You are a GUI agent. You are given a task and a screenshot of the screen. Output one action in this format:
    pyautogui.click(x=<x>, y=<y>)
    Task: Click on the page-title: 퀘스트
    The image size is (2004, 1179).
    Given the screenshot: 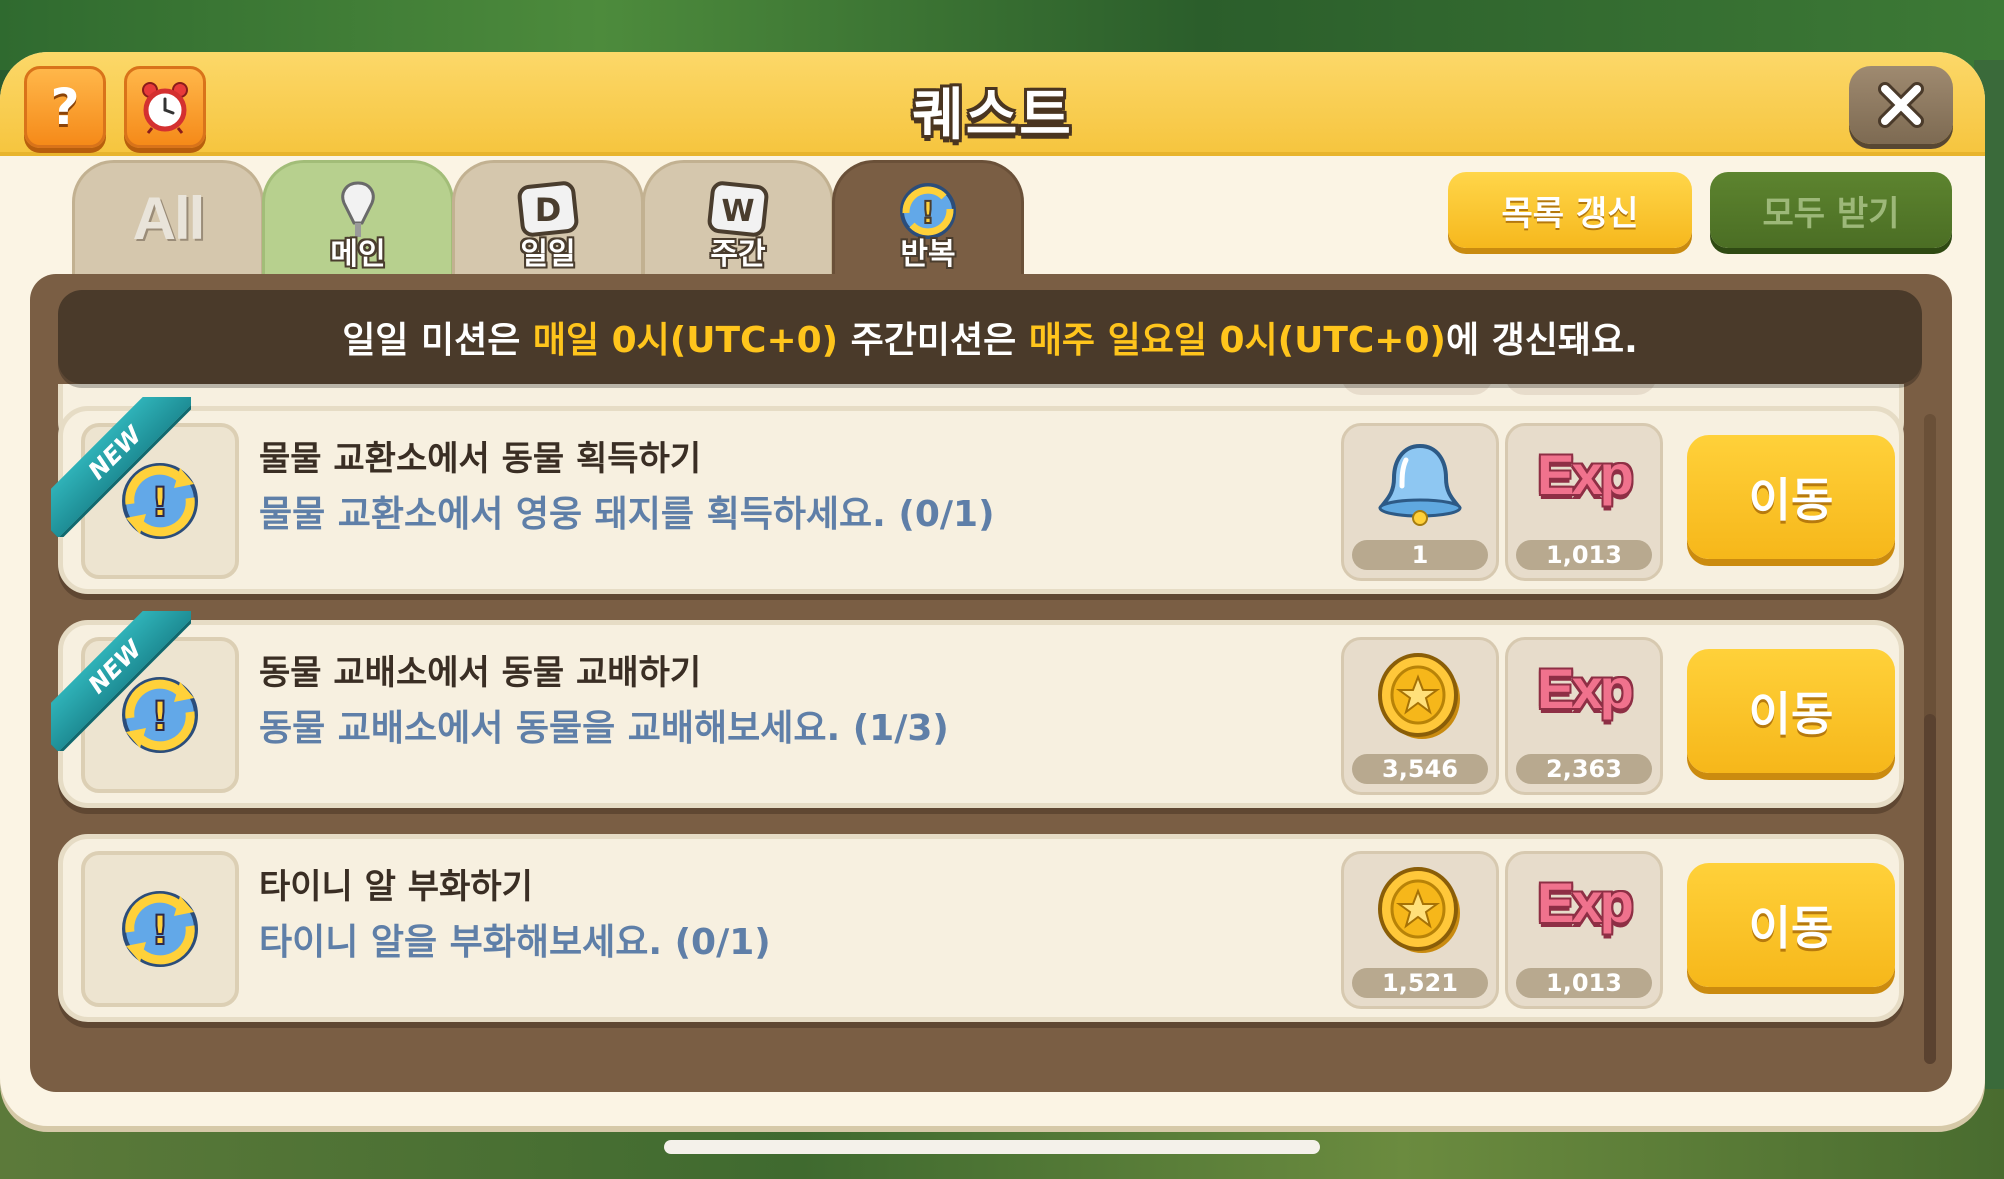 What is the action you would take?
    pyautogui.click(x=992, y=115)
    